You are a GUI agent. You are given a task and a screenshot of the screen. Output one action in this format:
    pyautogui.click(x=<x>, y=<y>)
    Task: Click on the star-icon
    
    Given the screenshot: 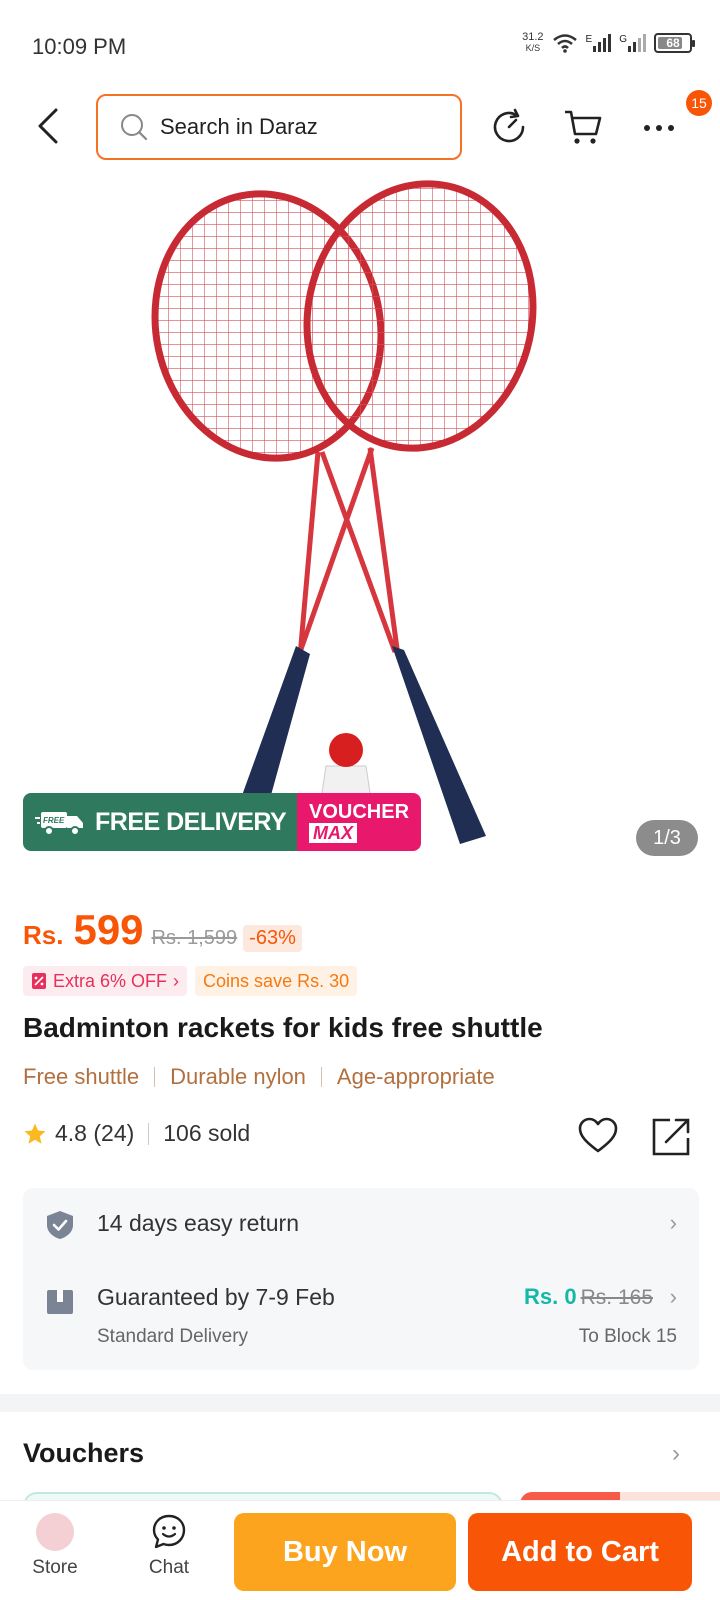 What is the action you would take?
    pyautogui.click(x=35, y=1133)
    